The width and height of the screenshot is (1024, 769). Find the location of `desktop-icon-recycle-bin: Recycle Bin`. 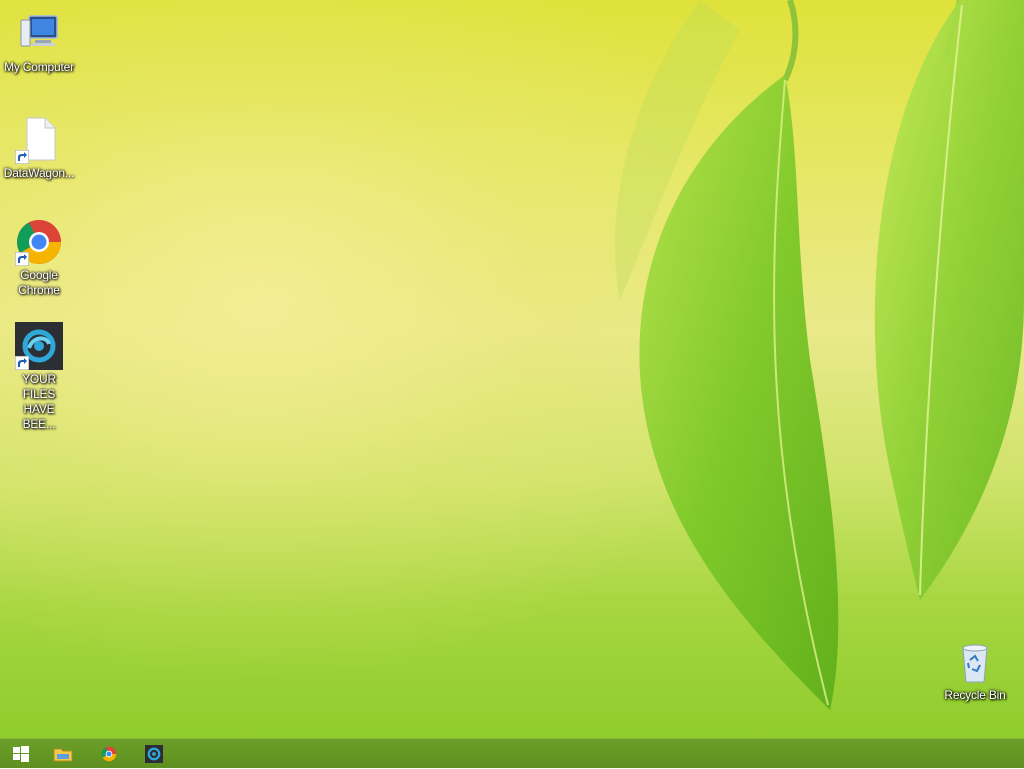

desktop-icon-recycle-bin: Recycle Bin is located at coordinates (975, 670).